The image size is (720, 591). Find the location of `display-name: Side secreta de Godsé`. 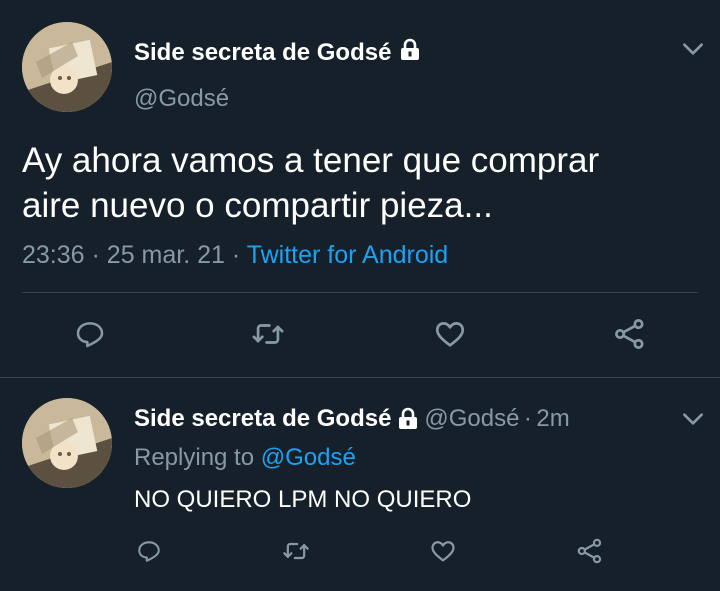

display-name: Side secreta de Godsé is located at coordinates (278, 53).